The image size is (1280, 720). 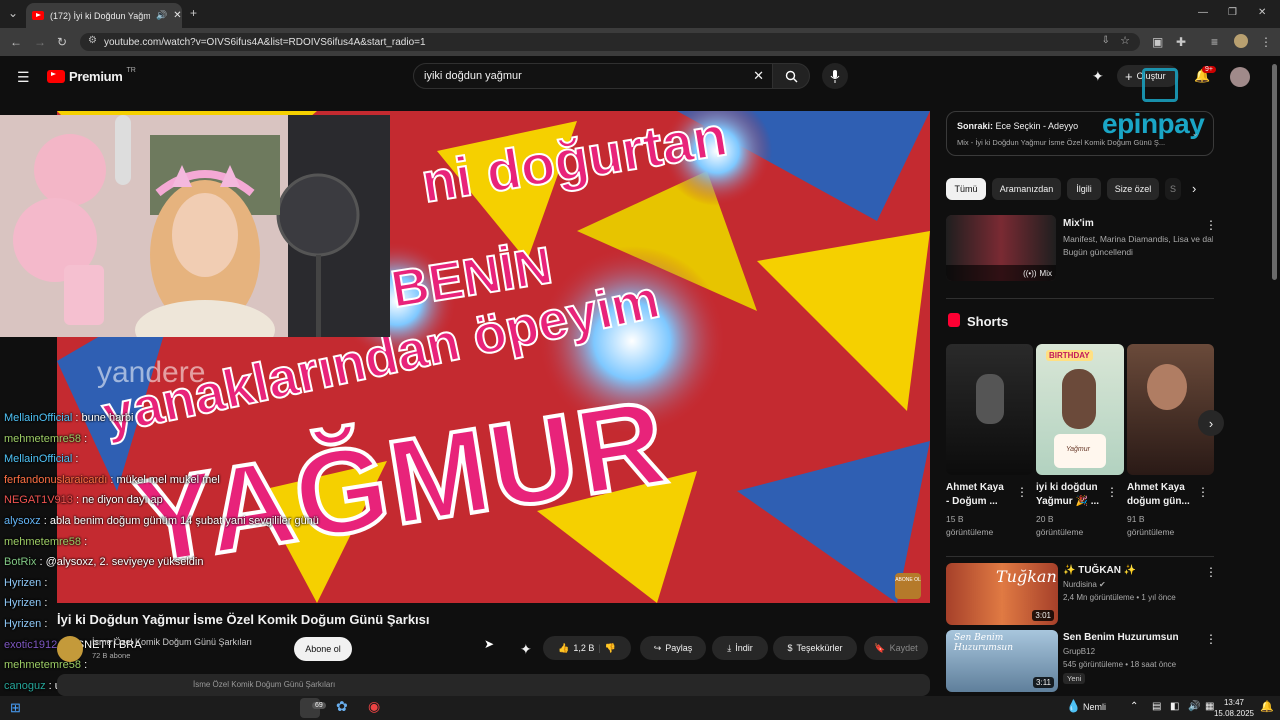 What do you see at coordinates (25, 686) in the screenshot?
I see `chat-username: canoguz` at bounding box center [25, 686].